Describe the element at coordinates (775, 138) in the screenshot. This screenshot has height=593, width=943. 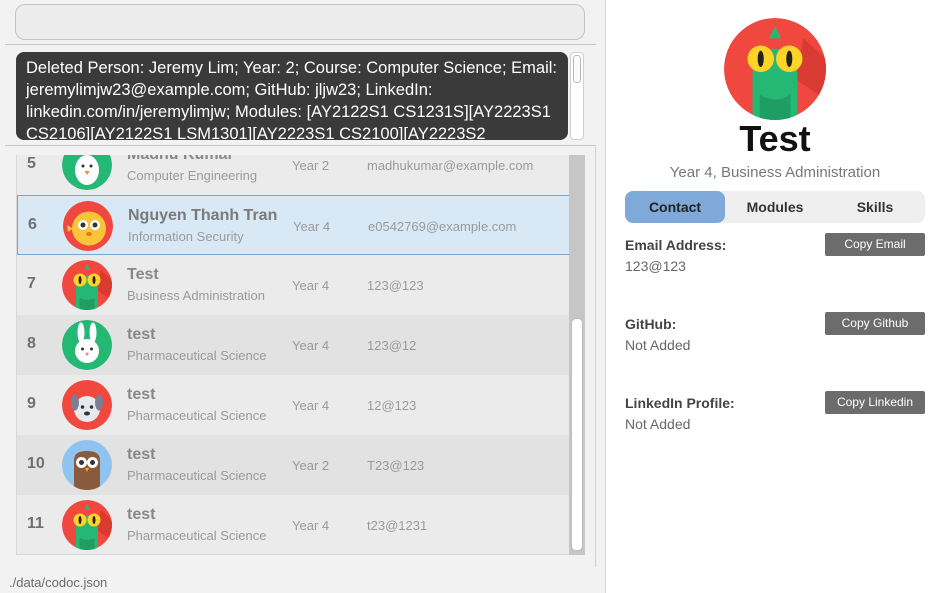
I see `profile-name: Test` at that location.